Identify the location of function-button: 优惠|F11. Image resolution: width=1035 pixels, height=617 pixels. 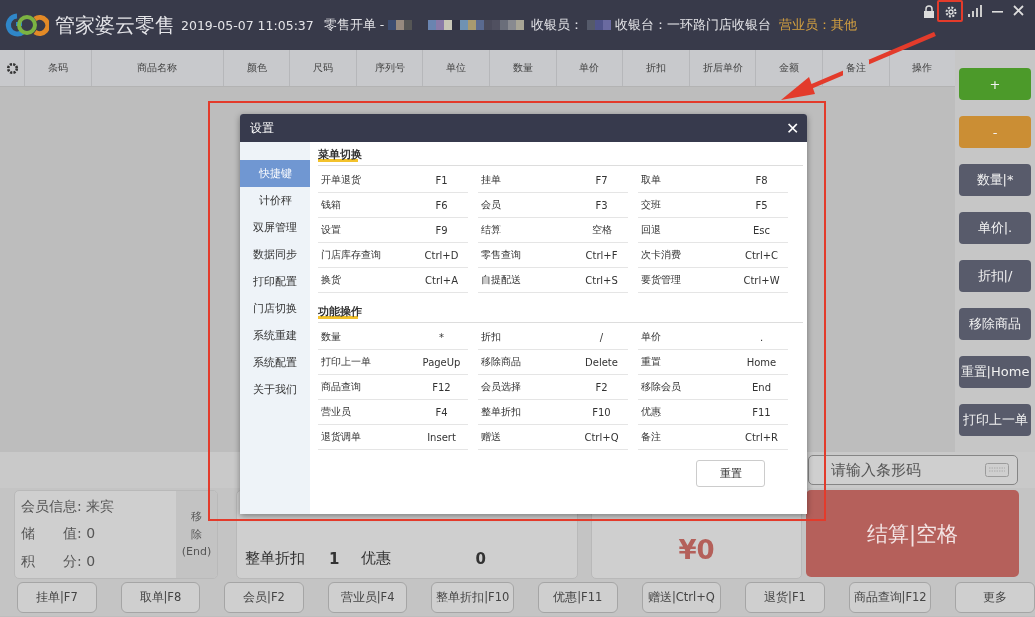
(578, 597).